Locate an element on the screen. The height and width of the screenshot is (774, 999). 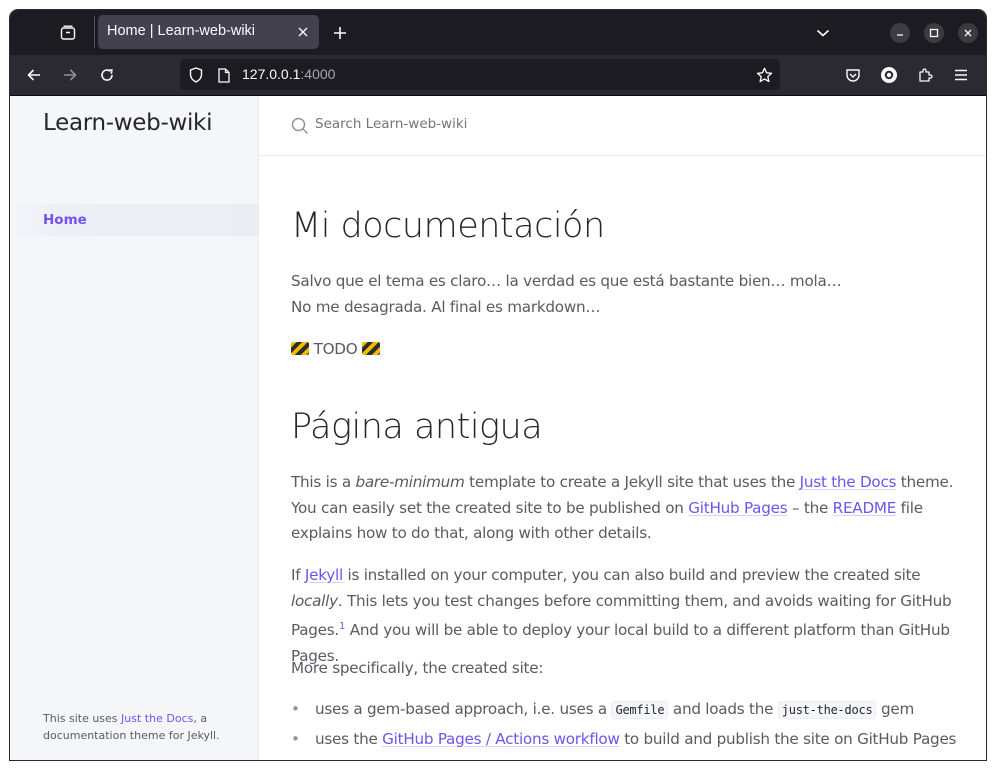
url-host: 127.0.0.1 is located at coordinates (271, 74).